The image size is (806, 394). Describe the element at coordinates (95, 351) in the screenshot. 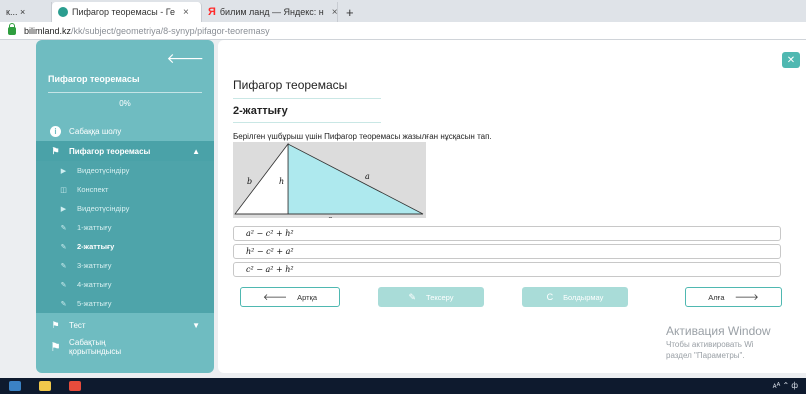

I see `summary-label-line-2: қорытындысы` at that location.